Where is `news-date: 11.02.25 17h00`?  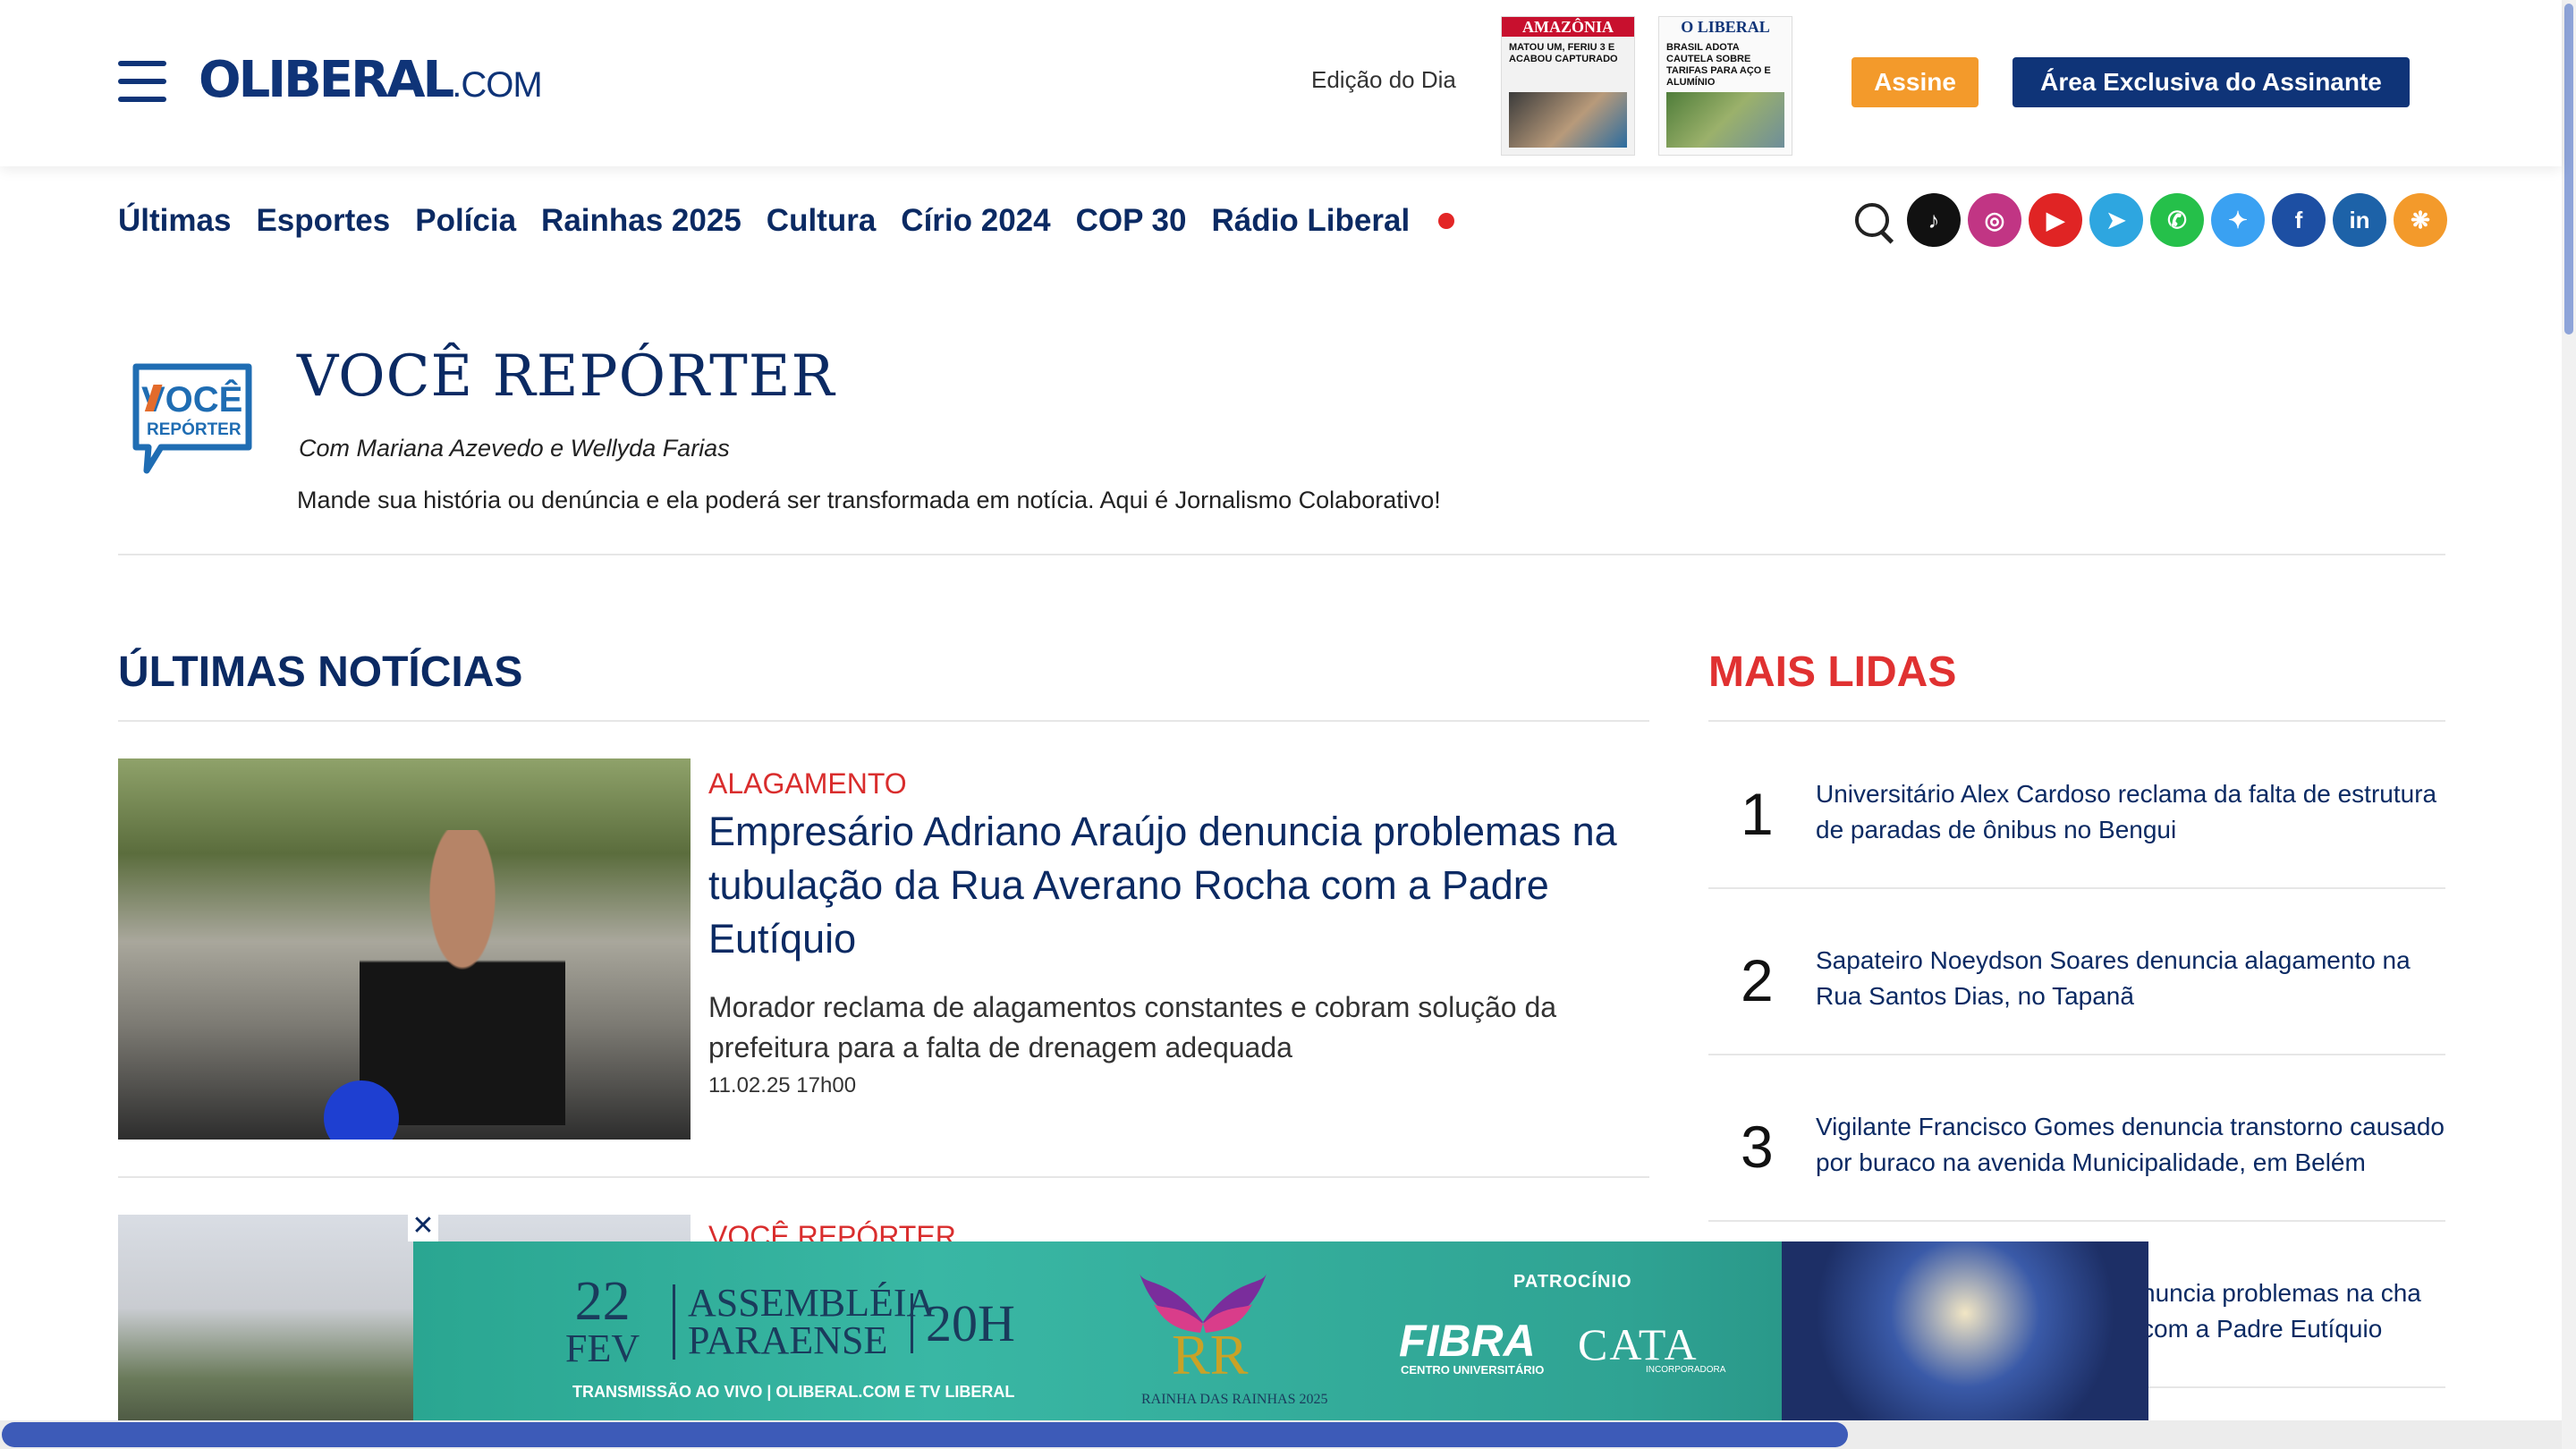 news-date: 11.02.25 17h00 is located at coordinates (782, 1085).